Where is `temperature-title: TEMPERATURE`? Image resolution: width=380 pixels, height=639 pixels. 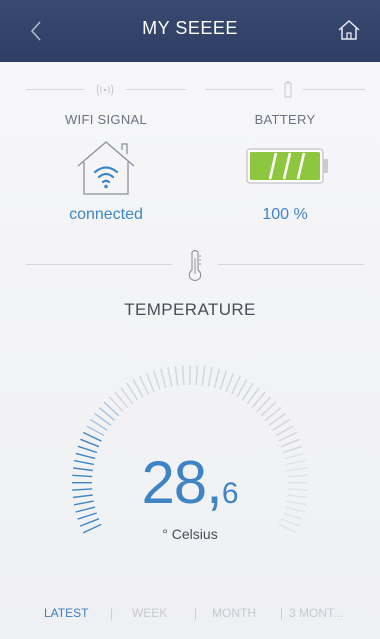
temperature-title: TEMPERATURE is located at coordinates (190, 309).